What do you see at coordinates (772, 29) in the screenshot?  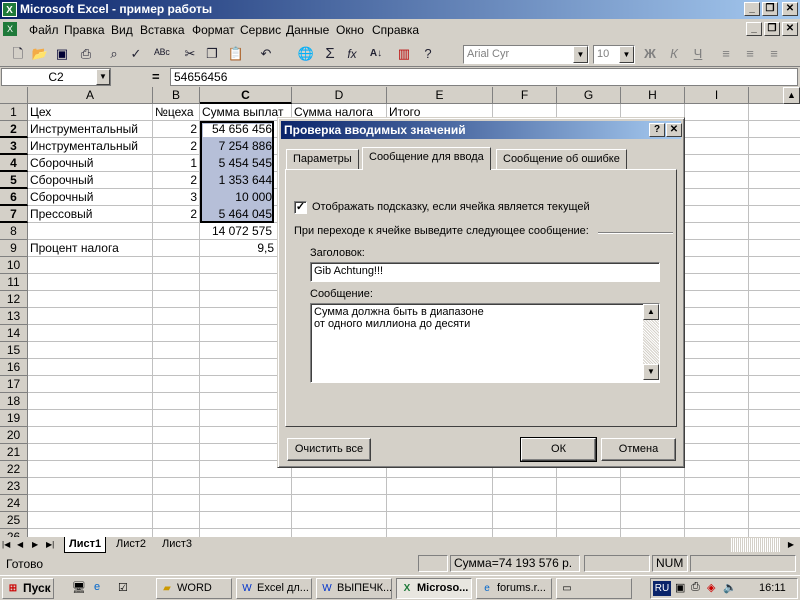 I see `doc-restore-button: ❐` at bounding box center [772, 29].